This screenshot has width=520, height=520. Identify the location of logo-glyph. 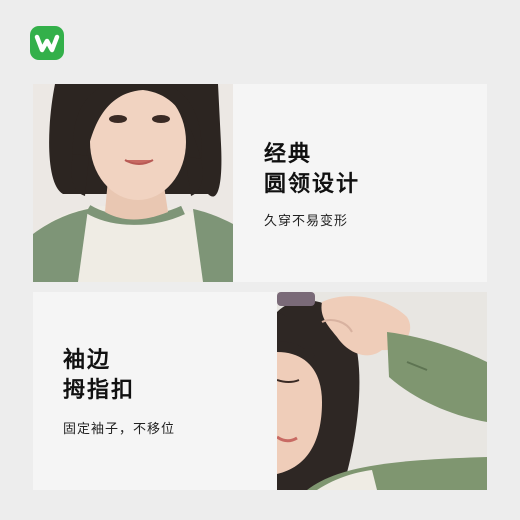
(47, 43).